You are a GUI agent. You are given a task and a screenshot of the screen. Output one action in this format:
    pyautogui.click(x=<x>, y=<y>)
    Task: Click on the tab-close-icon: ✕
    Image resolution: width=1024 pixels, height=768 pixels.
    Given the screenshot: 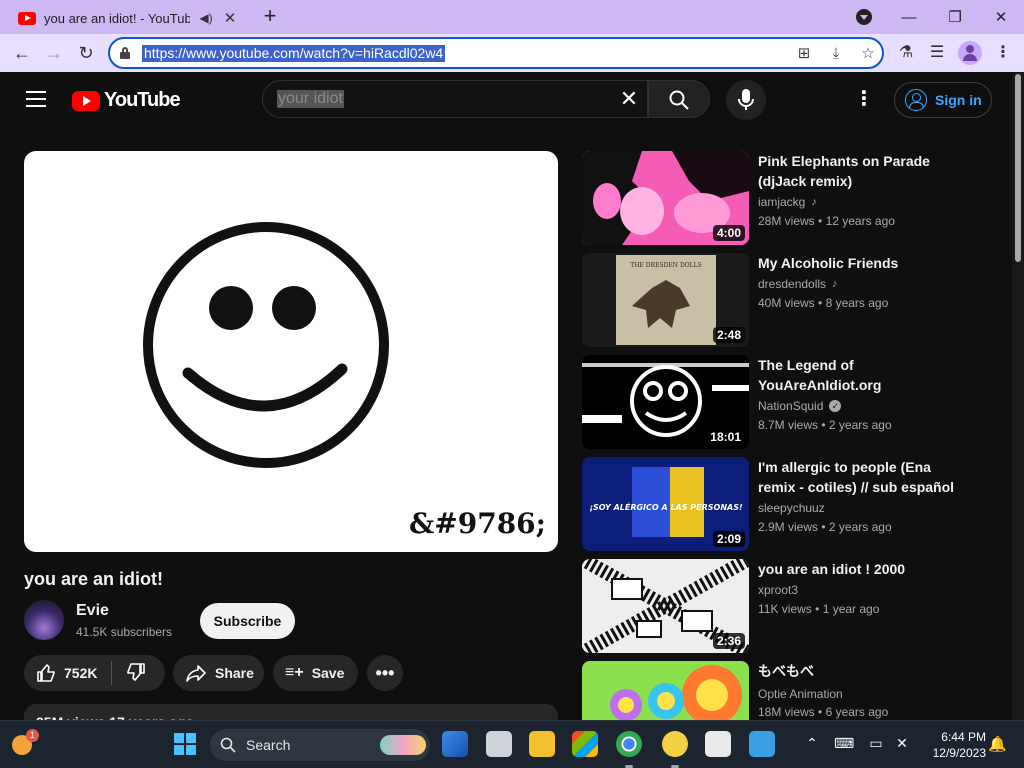 What is the action you would take?
    pyautogui.click(x=230, y=18)
    